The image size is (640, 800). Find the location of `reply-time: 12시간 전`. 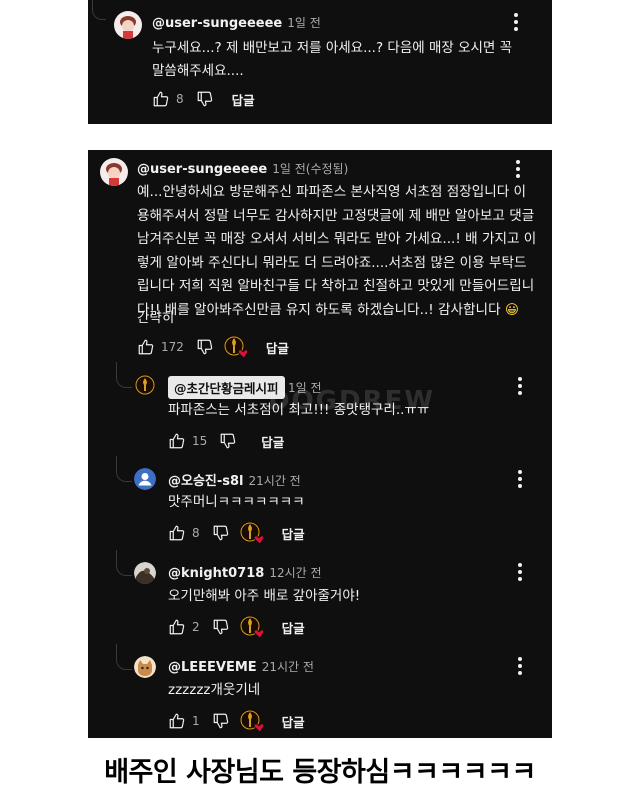

reply-time: 12시간 전 is located at coordinates (295, 573).